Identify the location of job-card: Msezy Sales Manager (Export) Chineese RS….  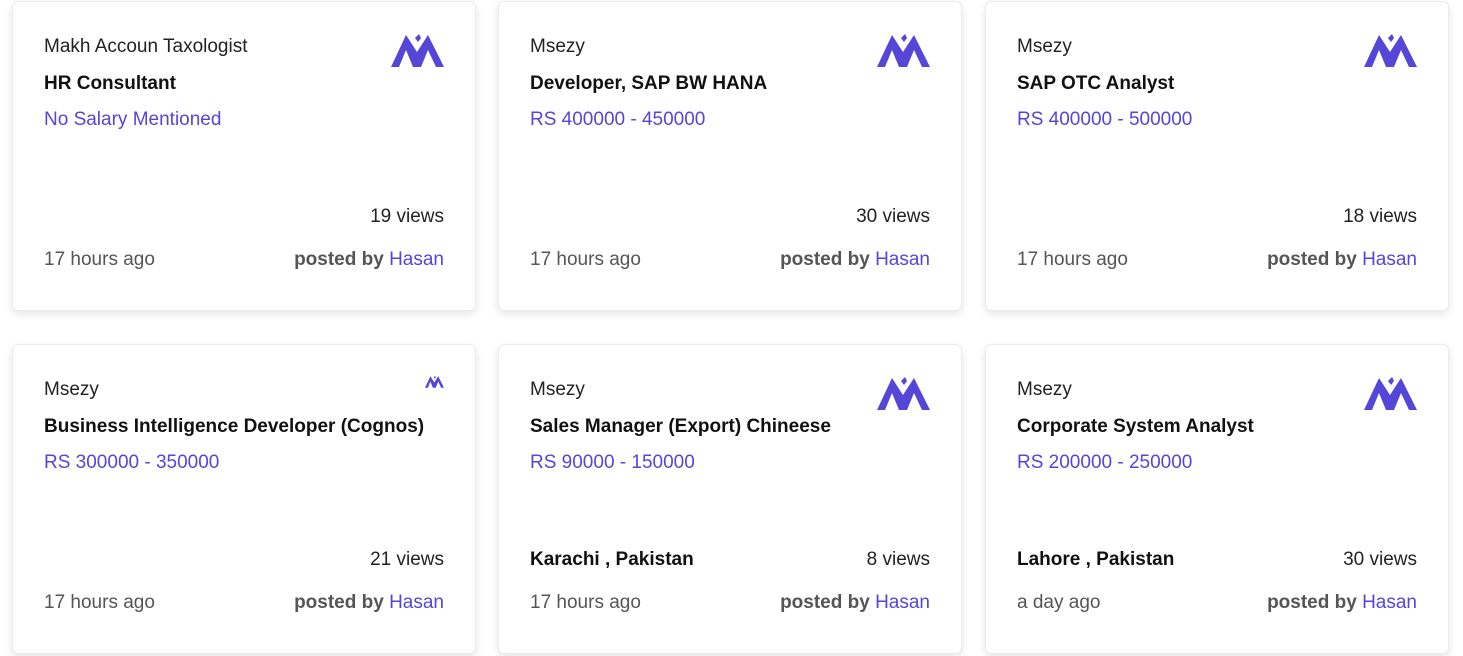
(730, 499).